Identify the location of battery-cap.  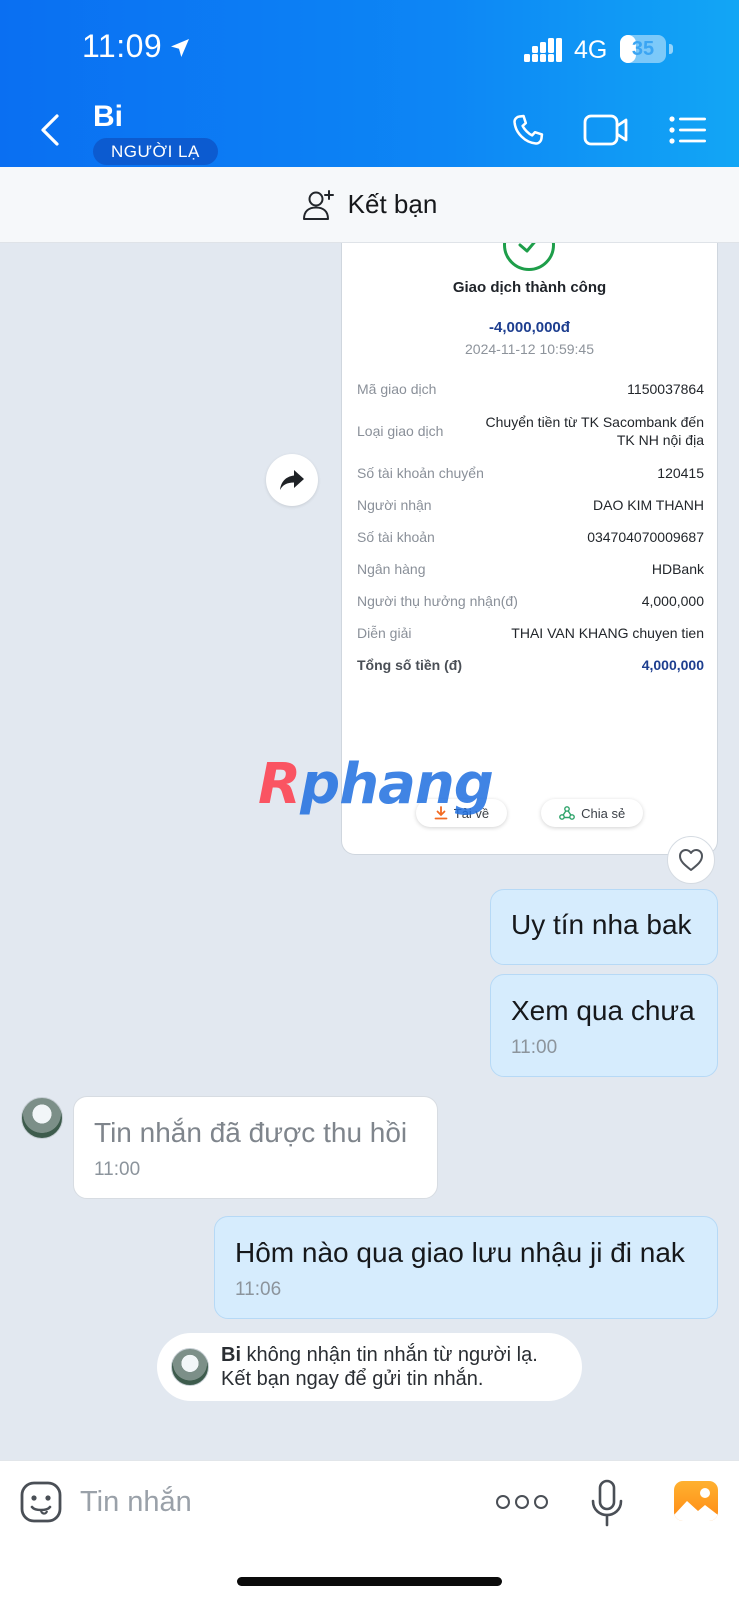
(671, 49).